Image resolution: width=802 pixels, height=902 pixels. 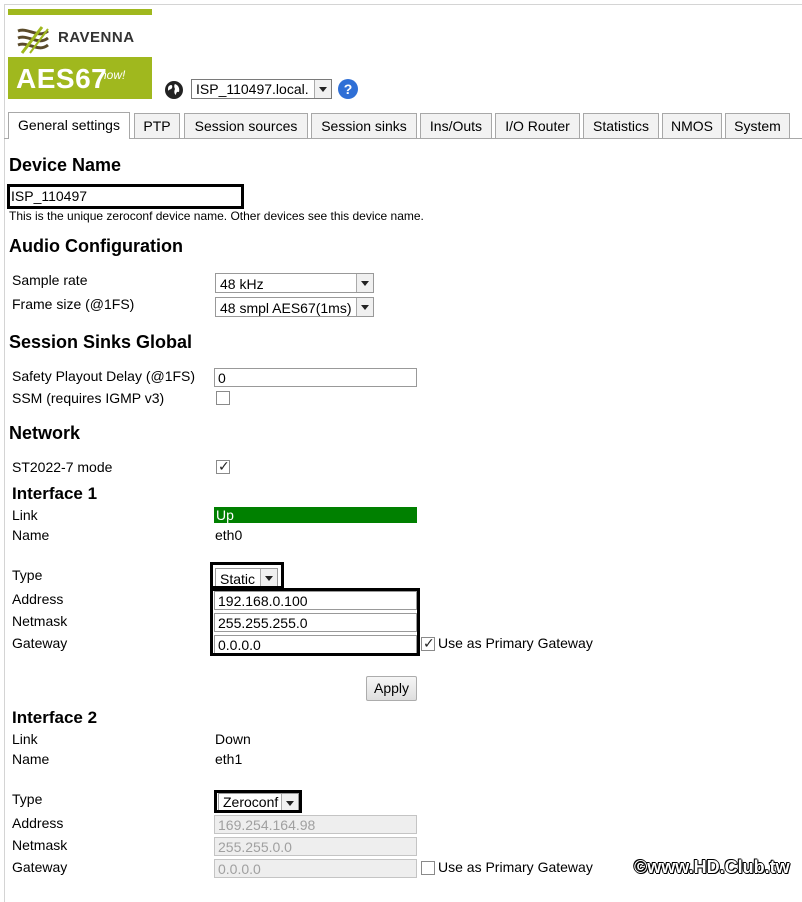 What do you see at coordinates (391, 688) in the screenshot?
I see `apply-button: Apply` at bounding box center [391, 688].